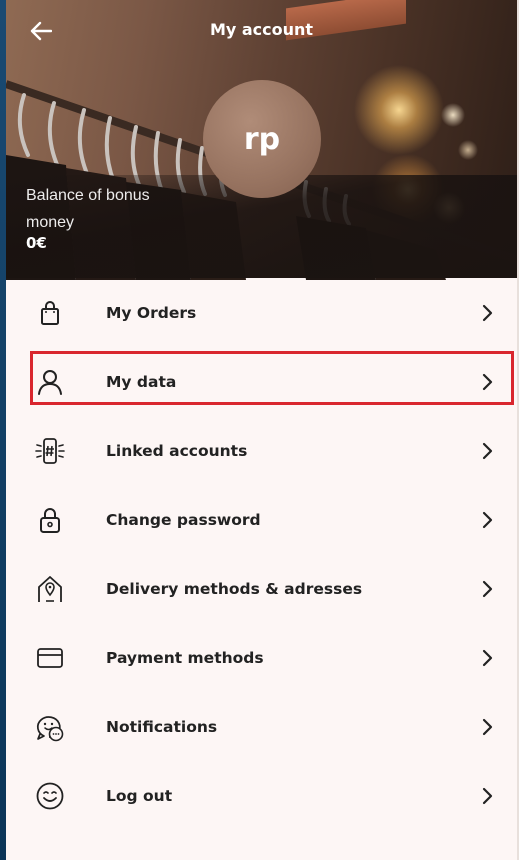  I want to click on phone-hashtag-icon, so click(50, 451).